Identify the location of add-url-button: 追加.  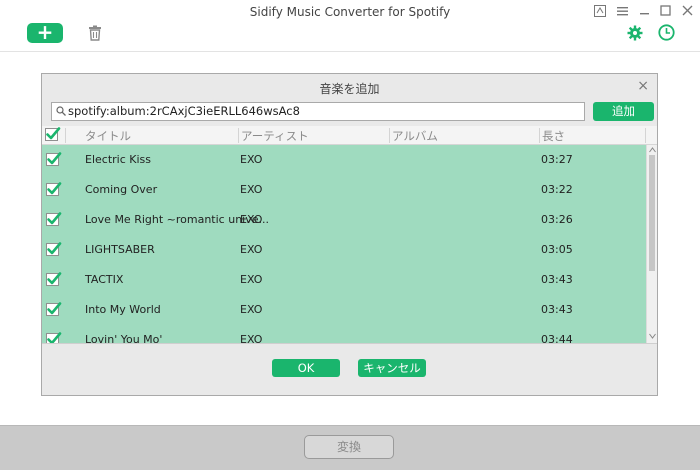
(623, 111).